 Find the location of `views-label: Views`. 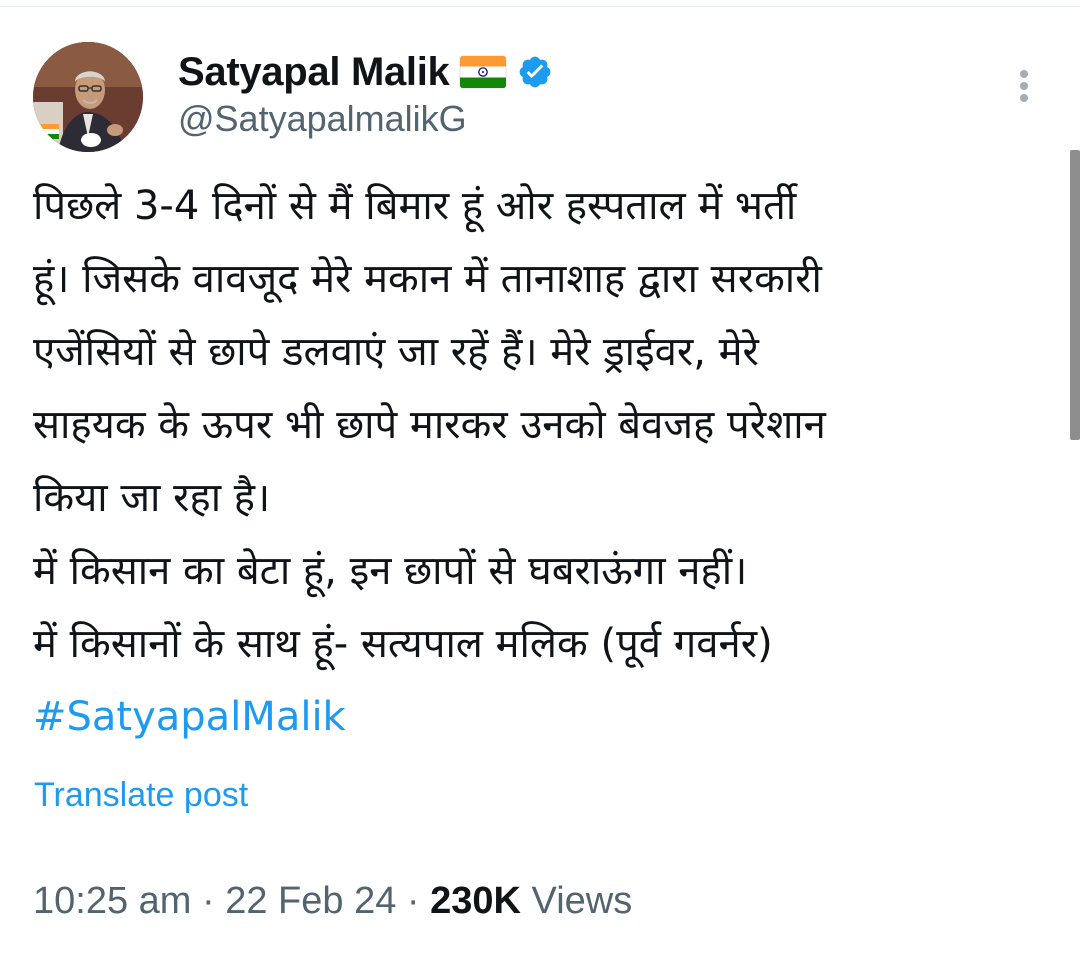

views-label: Views is located at coordinates (577, 901).